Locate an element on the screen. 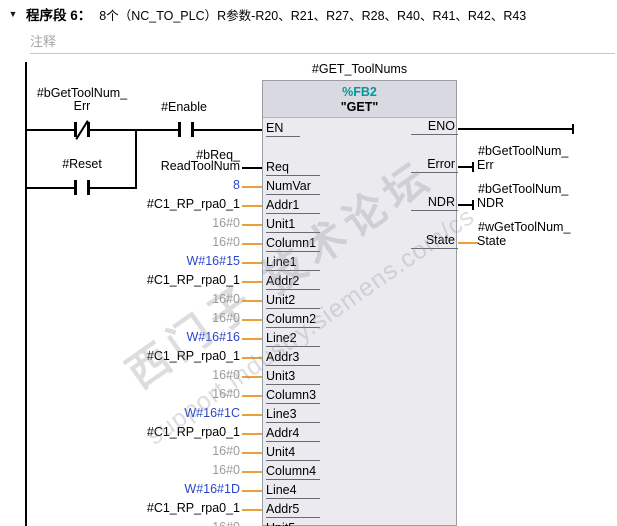  input-row: 16#0 Unit3 is located at coordinates (246, 375).